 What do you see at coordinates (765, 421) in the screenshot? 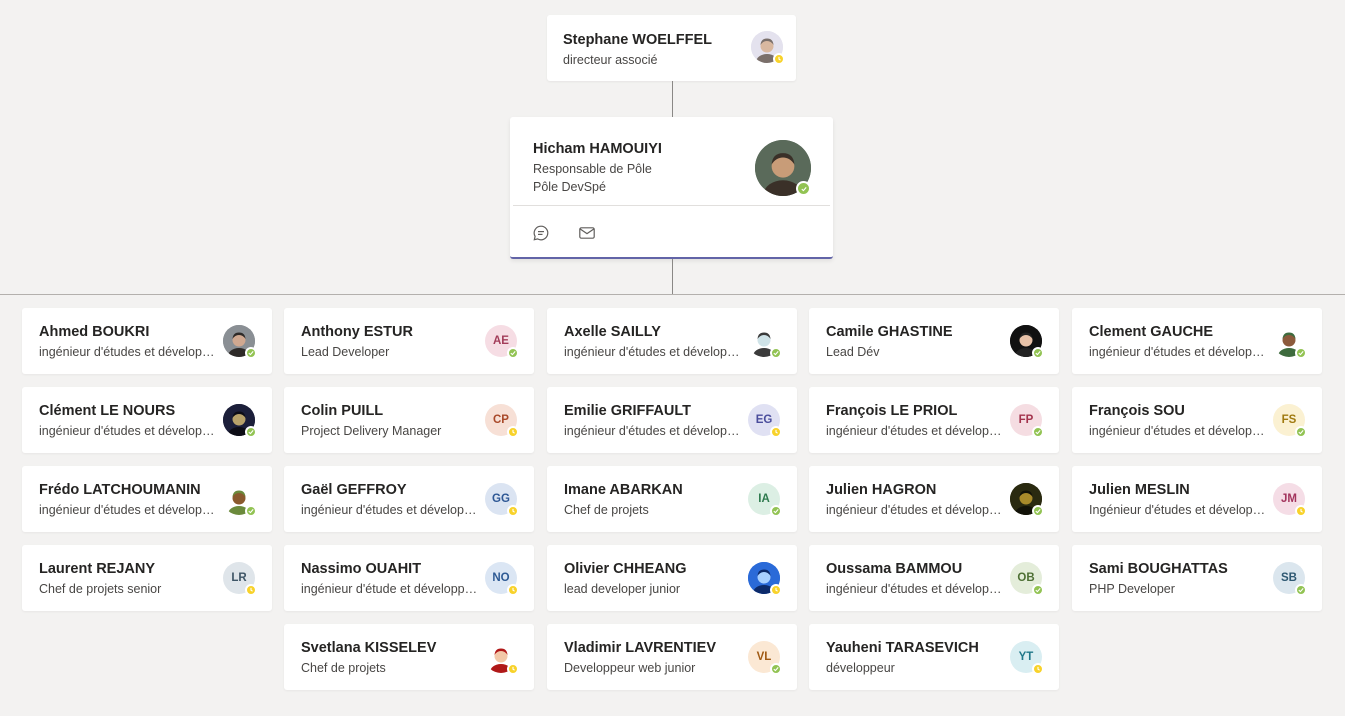
I see `avatar: EG` at bounding box center [765, 421].